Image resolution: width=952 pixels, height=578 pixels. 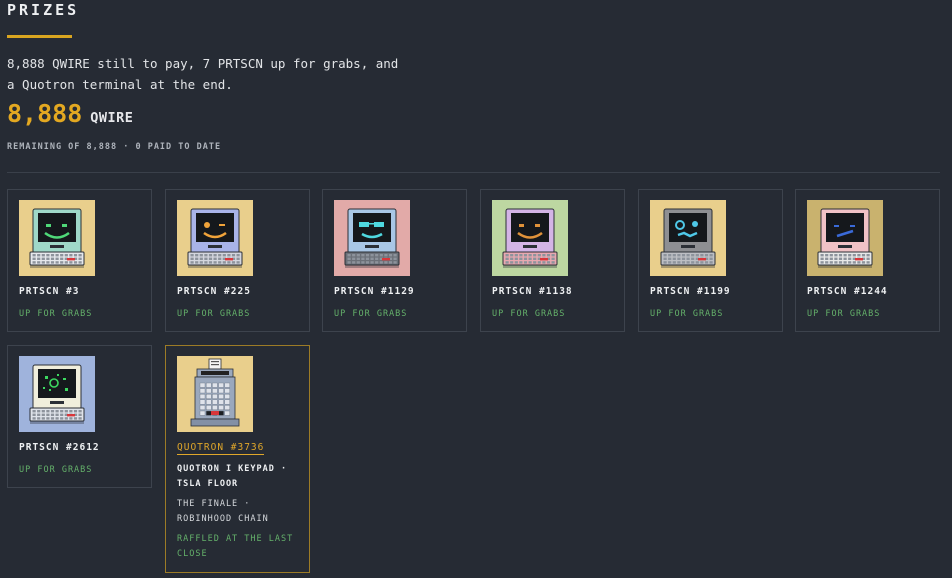 I want to click on page-title: PRIZES, so click(x=43, y=10).